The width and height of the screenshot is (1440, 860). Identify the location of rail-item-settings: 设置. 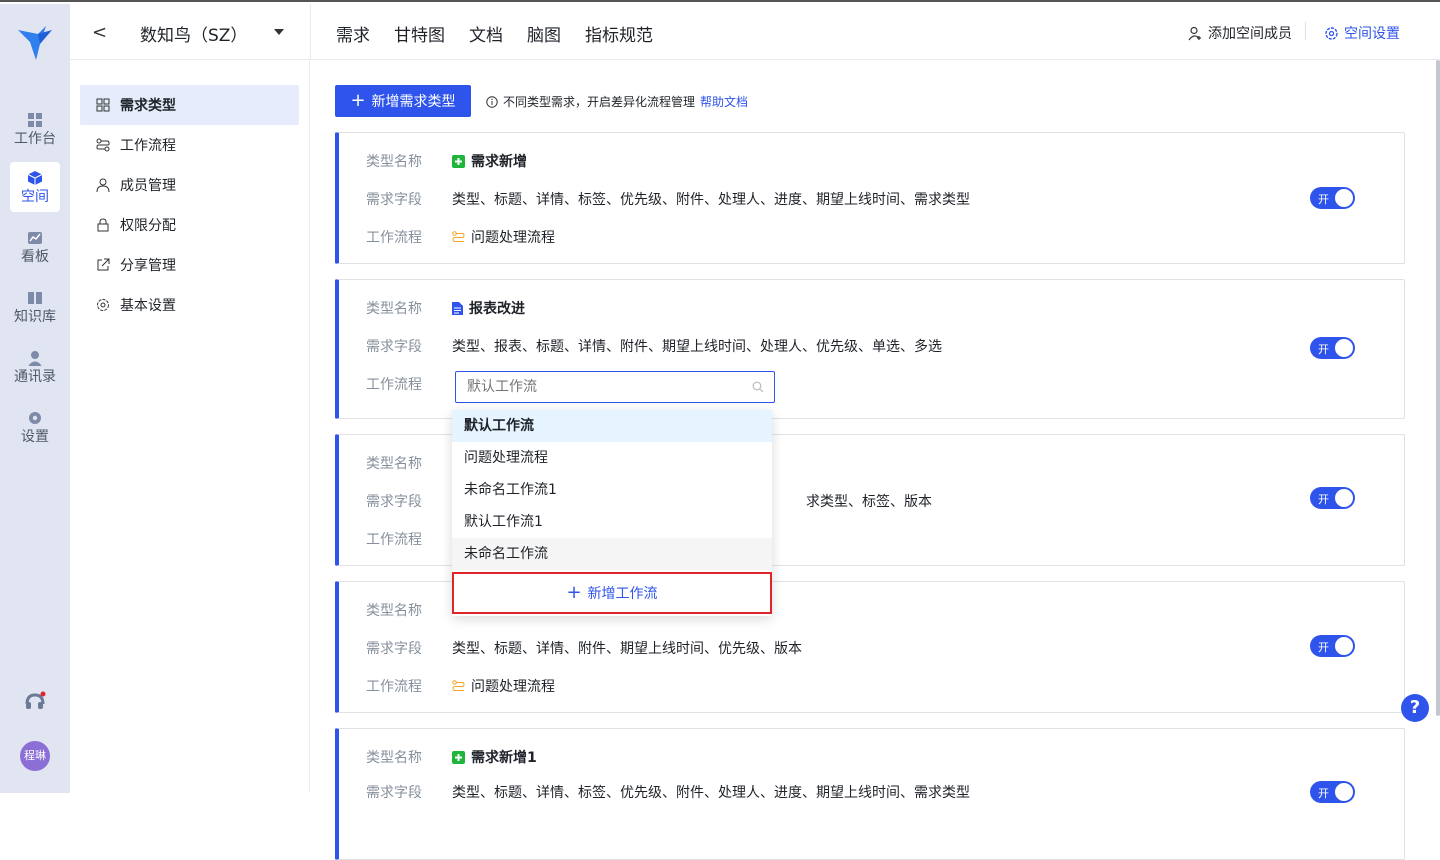
(35, 427).